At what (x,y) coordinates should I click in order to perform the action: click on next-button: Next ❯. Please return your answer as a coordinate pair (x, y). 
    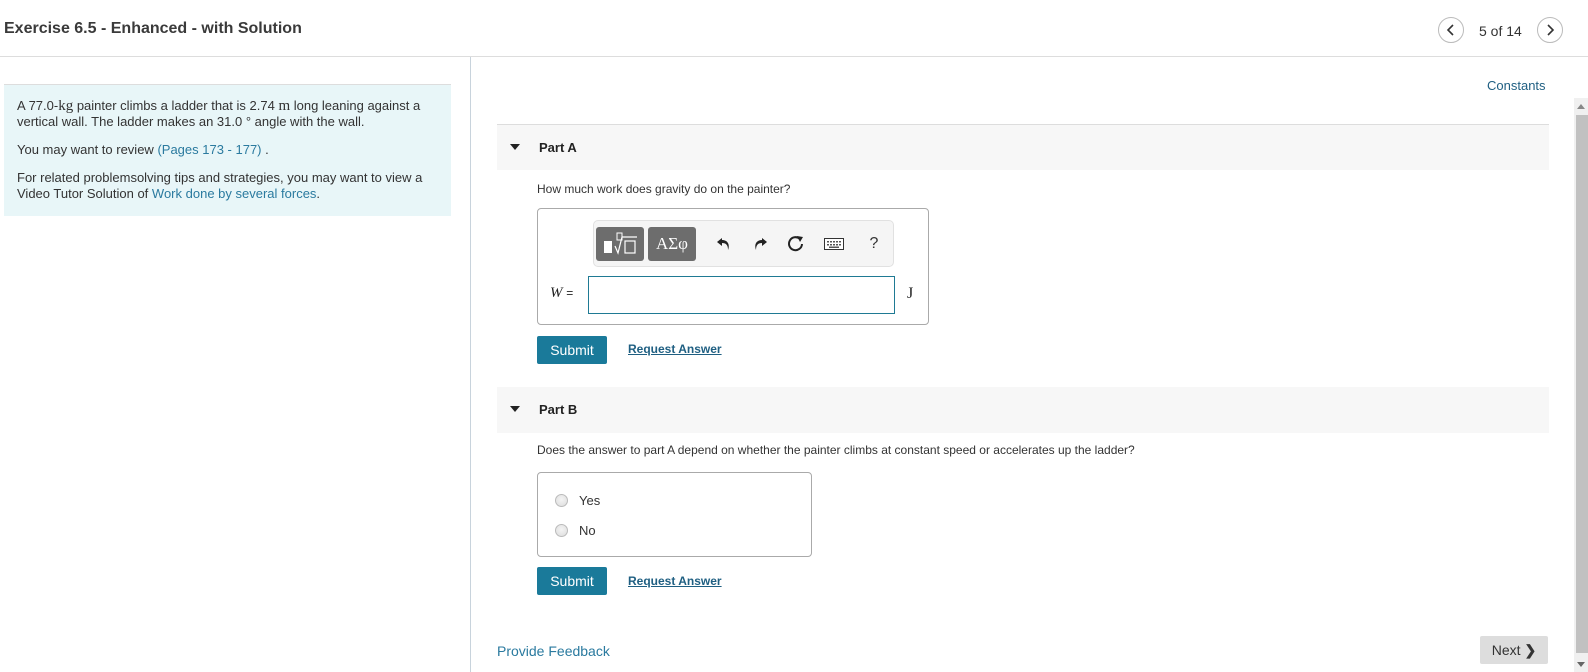
    Looking at the image, I should click on (1514, 650).